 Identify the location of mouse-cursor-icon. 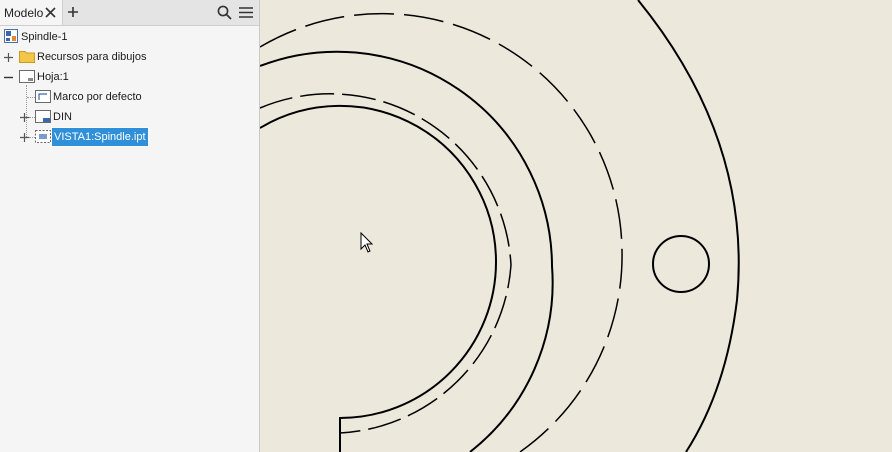
(367, 242).